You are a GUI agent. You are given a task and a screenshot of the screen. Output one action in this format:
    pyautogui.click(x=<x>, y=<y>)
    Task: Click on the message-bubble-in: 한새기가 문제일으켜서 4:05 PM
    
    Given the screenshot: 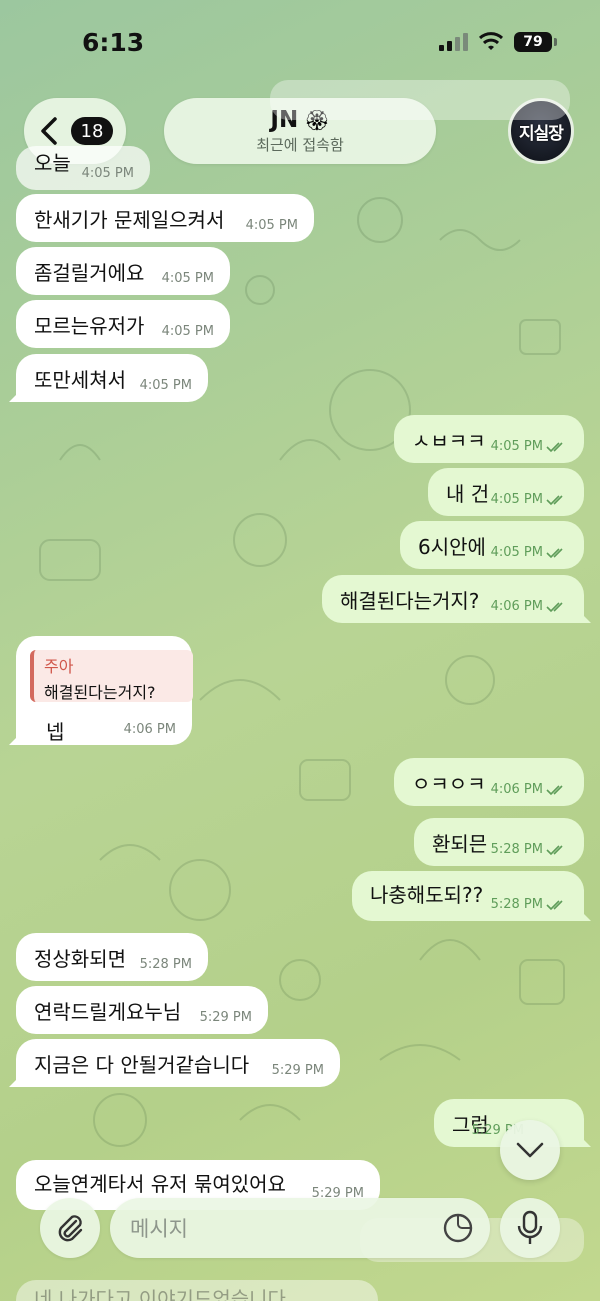 What is the action you would take?
    pyautogui.click(x=165, y=218)
    